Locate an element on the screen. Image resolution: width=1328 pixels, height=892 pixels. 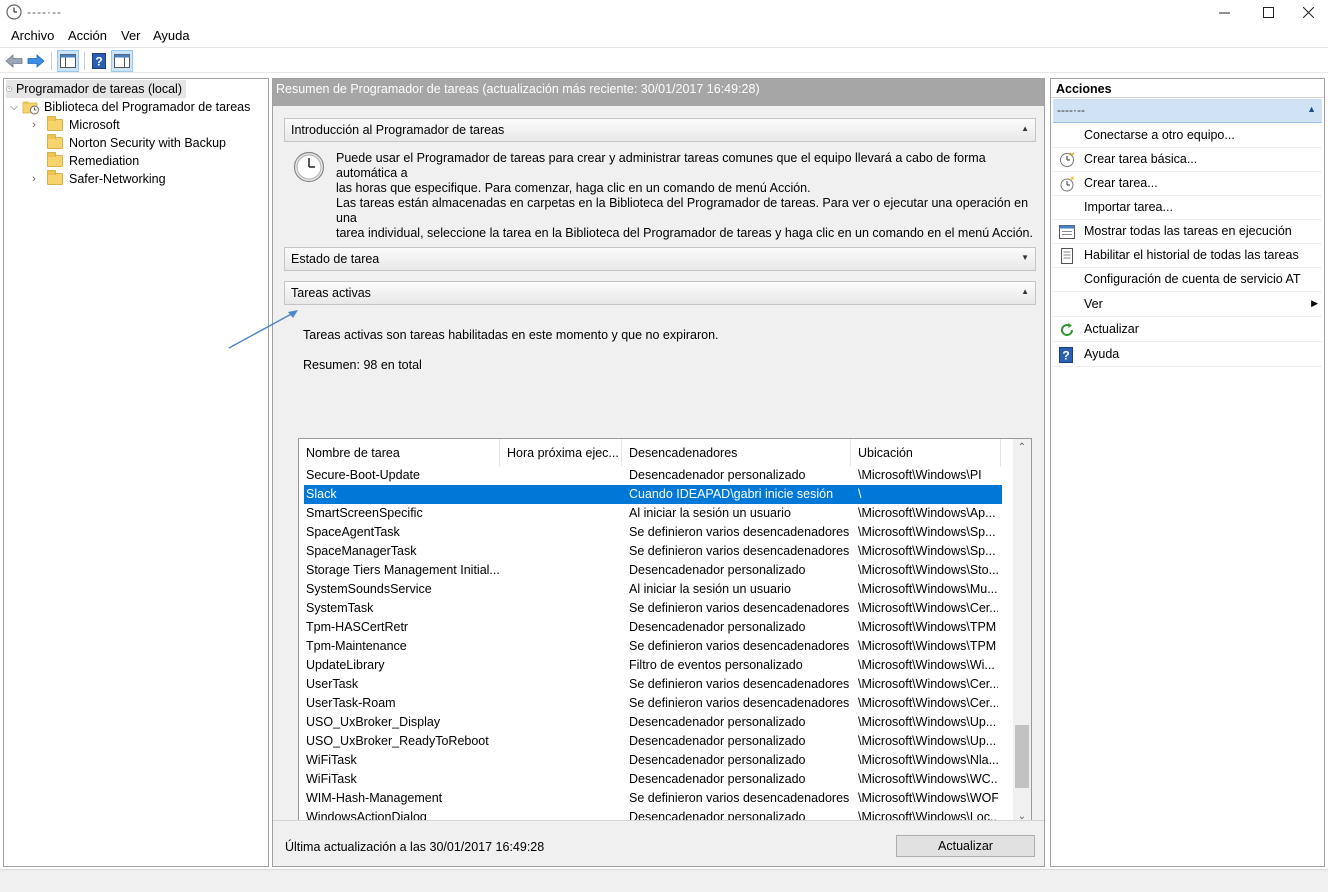
cell-location: \Microsoft\Windows\WOF is located at coordinates (928, 798).